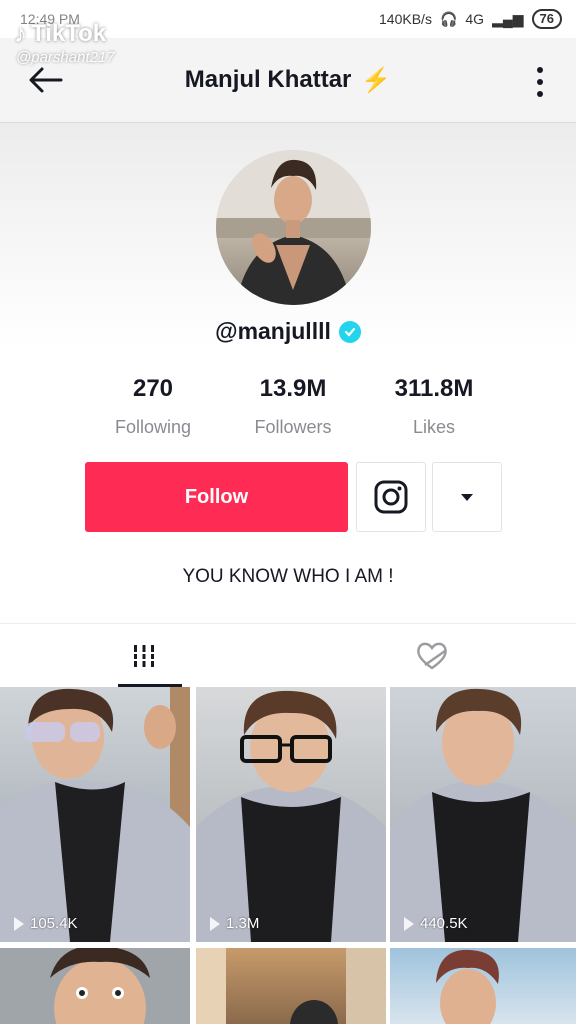  What do you see at coordinates (54, 923) in the screenshot?
I see `view-count-text: 105.4K` at bounding box center [54, 923].